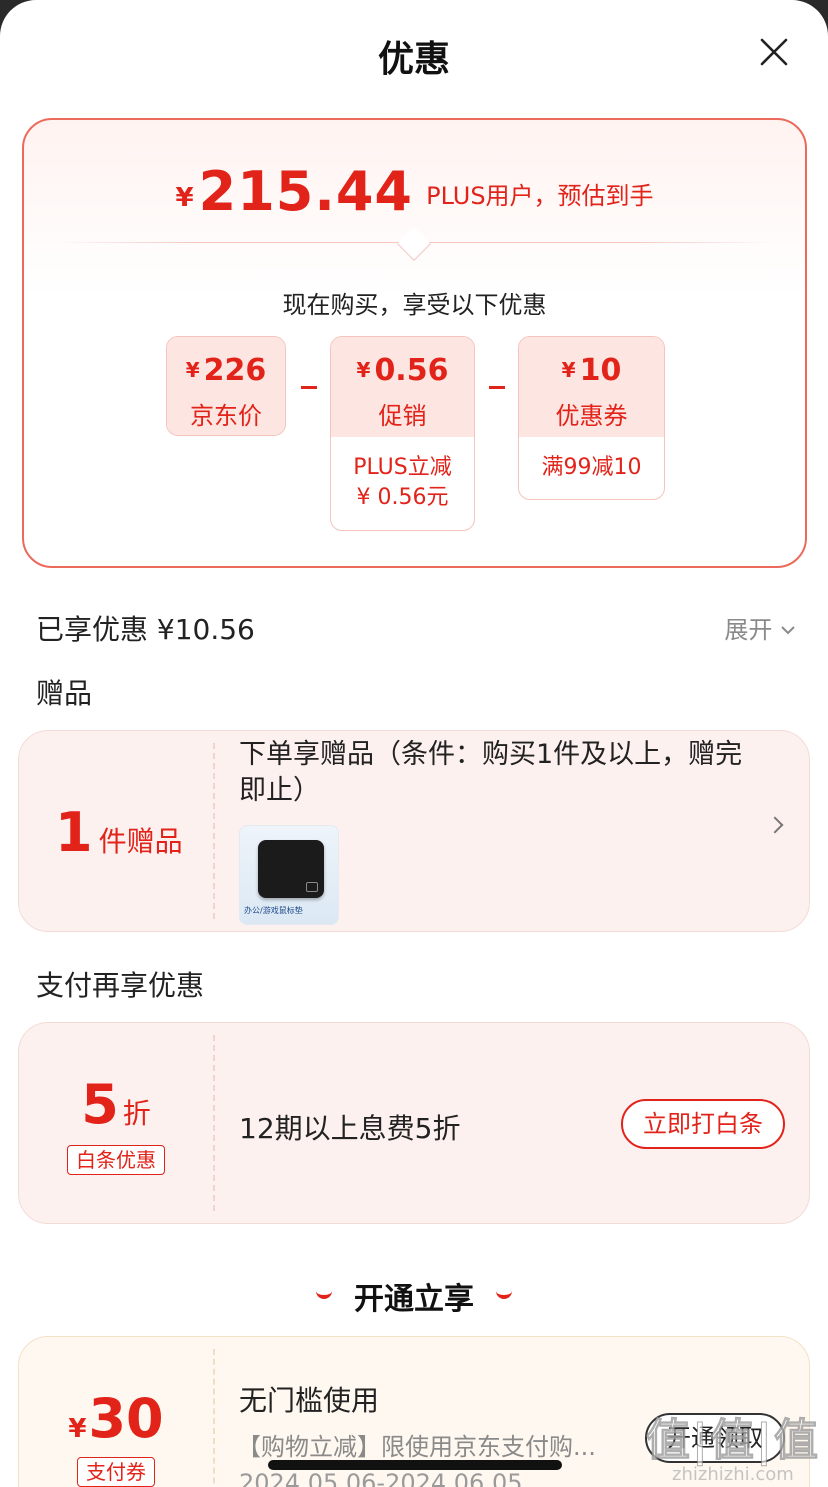 The width and height of the screenshot is (828, 1487). Describe the element at coordinates (411, 370) in the screenshot. I see `promo-amount: 0.56` at that location.